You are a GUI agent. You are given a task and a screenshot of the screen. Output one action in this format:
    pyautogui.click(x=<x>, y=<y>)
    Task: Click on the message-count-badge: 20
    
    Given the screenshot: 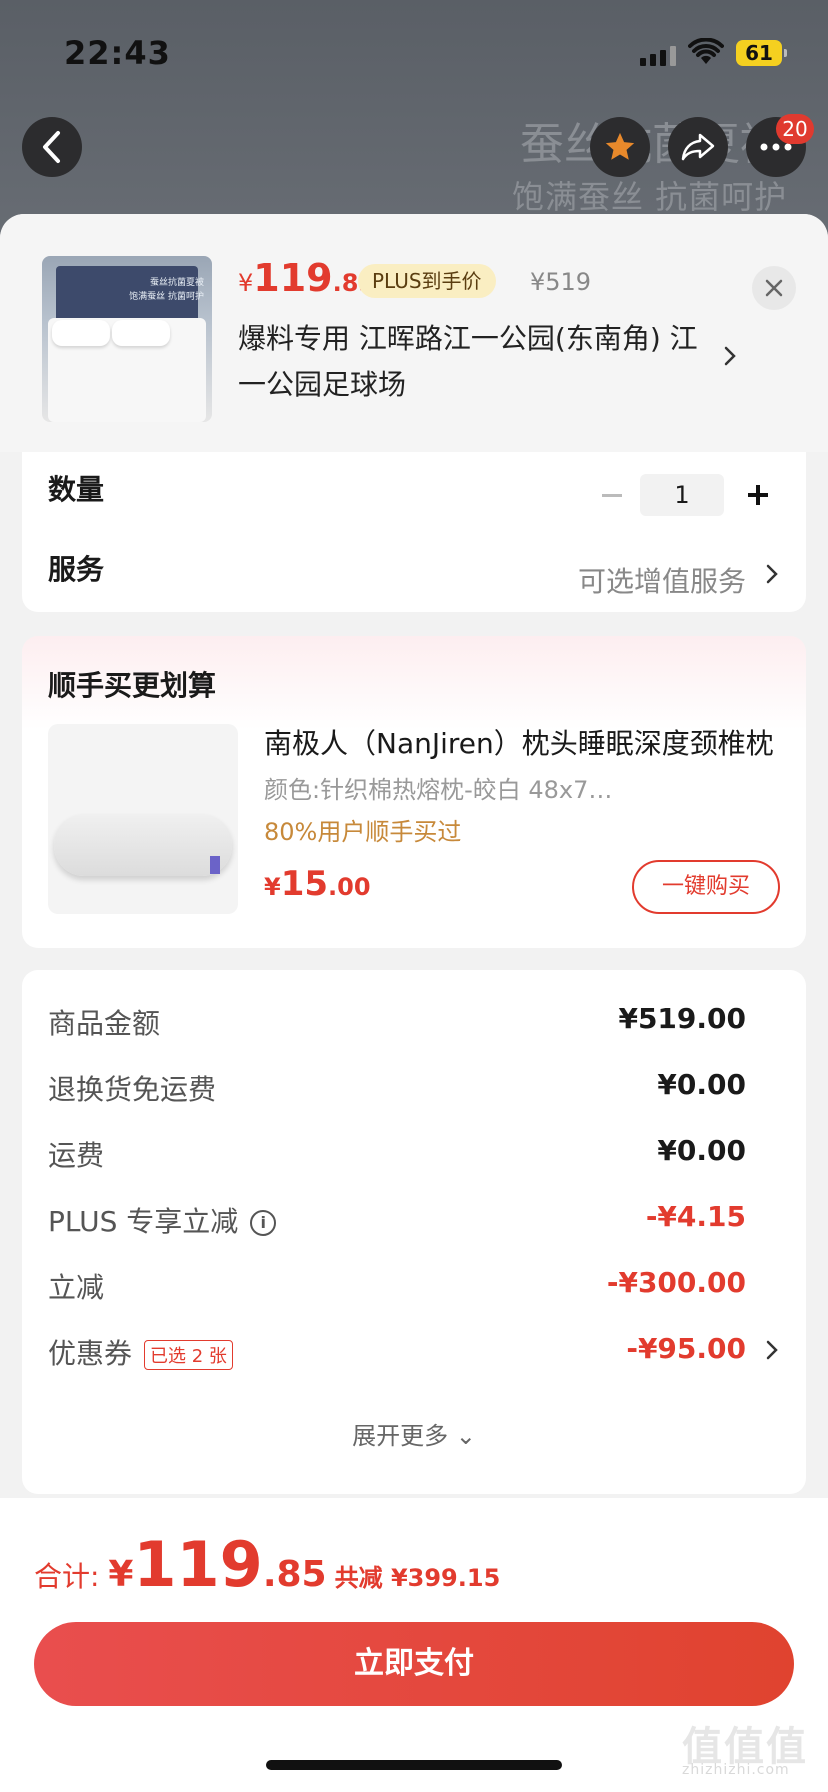 What is the action you would take?
    pyautogui.click(x=795, y=129)
    